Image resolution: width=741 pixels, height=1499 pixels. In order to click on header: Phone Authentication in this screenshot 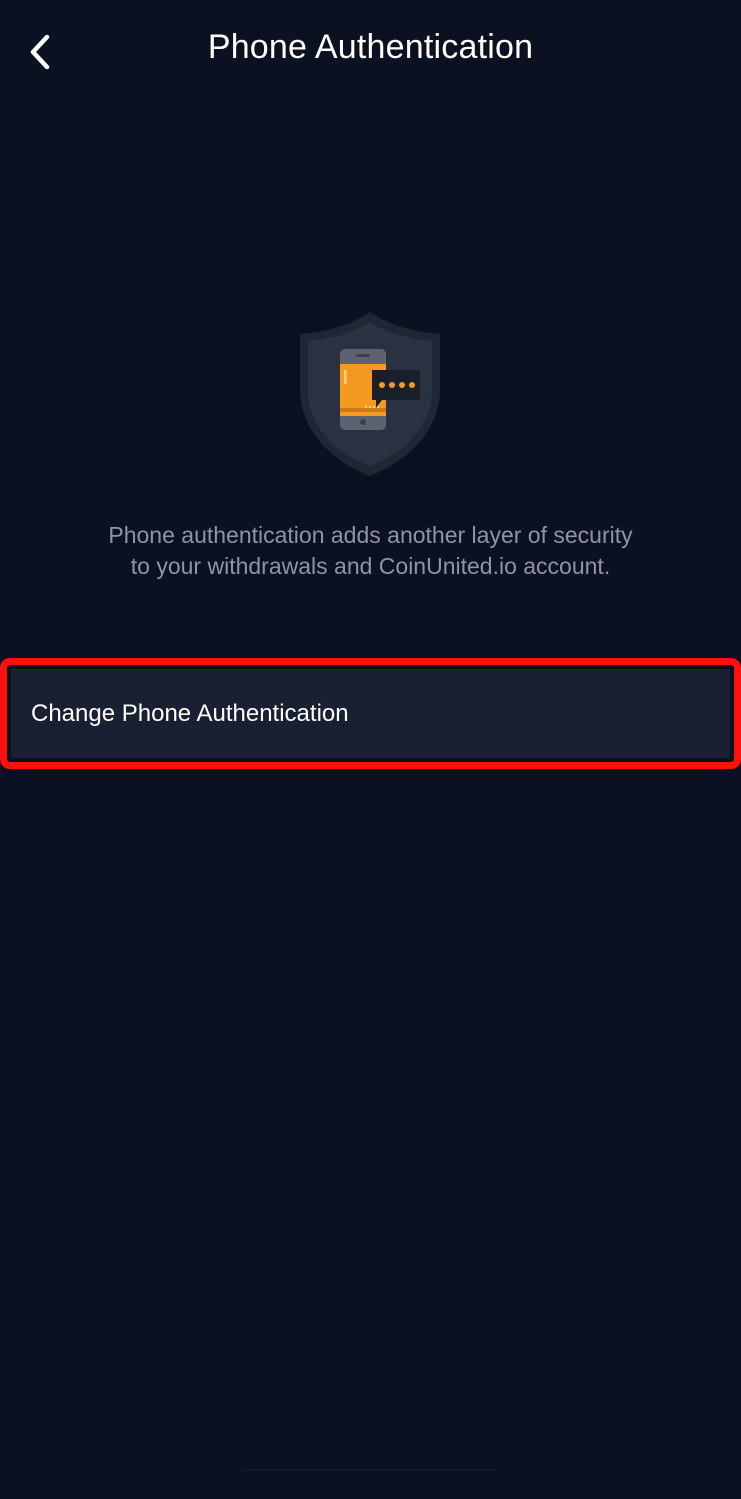, I will do `click(370, 48)`.